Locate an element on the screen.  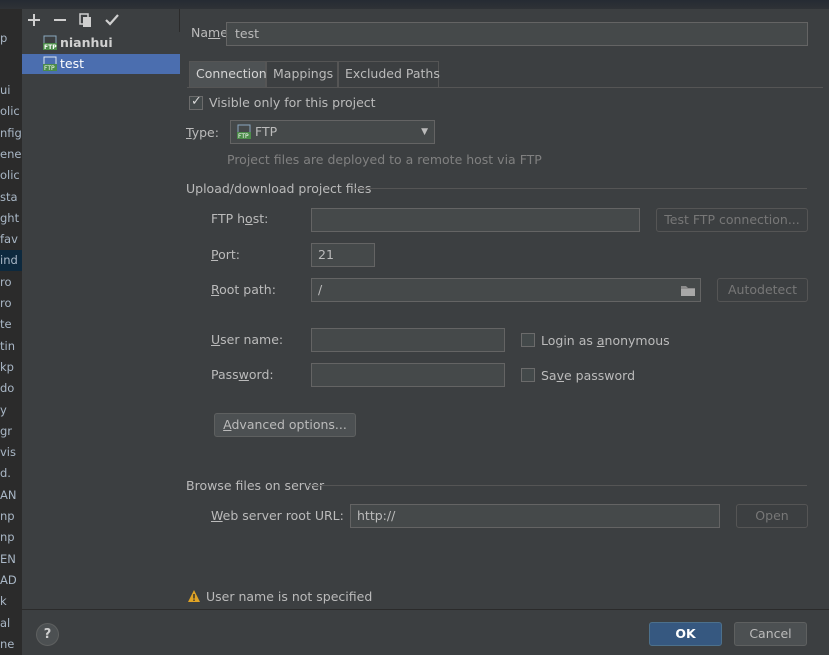
cancel-button: Cancel is located at coordinates (770, 634).